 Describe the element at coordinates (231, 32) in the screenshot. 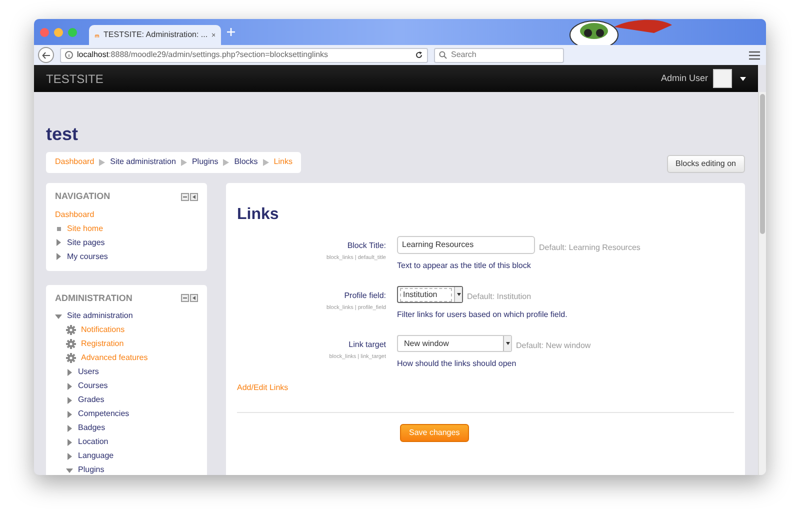

I see `new-tab-icon` at that location.